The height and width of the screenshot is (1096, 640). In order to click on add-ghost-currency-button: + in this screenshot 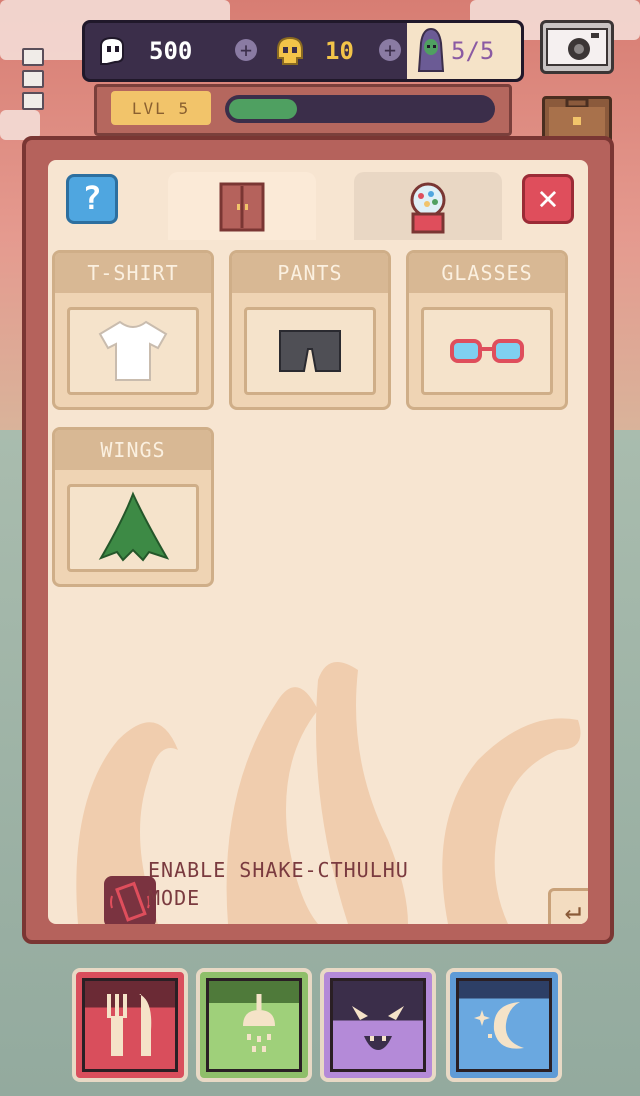, I will do `click(246, 50)`.